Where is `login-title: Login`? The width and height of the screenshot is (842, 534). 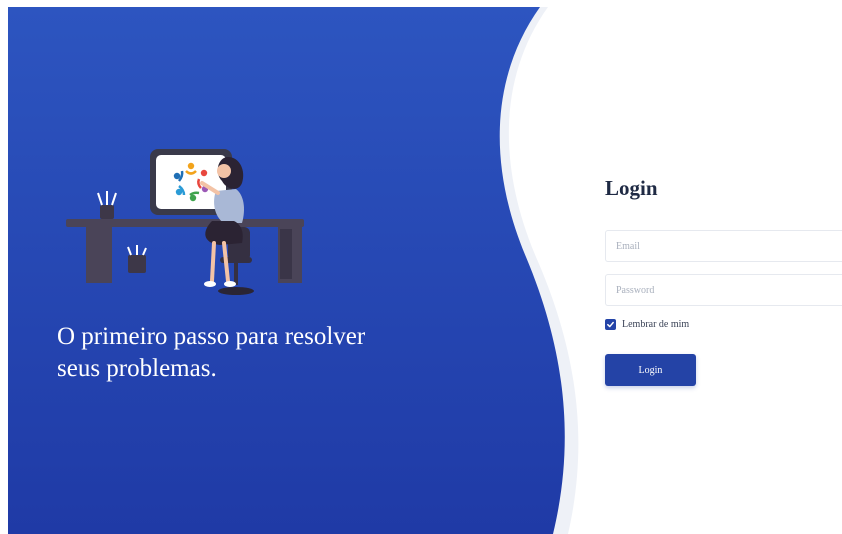
login-title: Login is located at coordinates (631, 188).